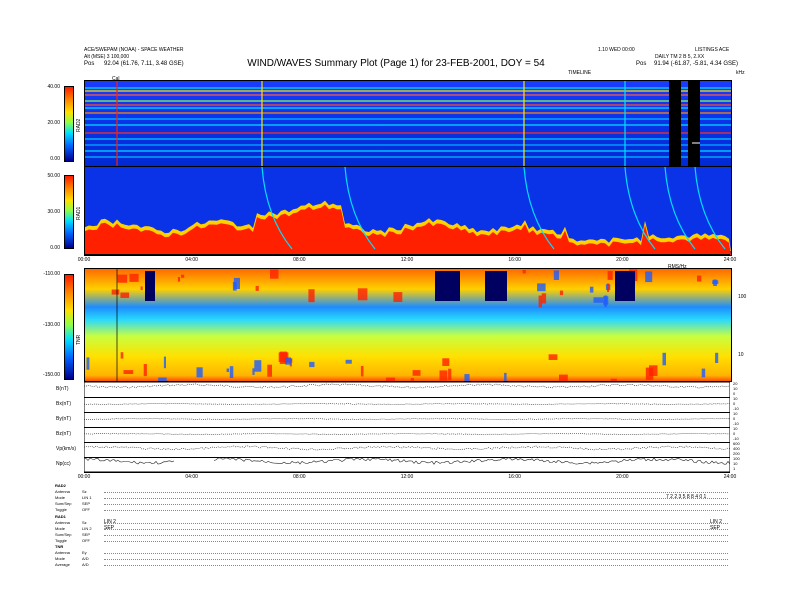  What do you see at coordinates (85, 558) in the screenshot?
I see `info-value: A/D` at bounding box center [85, 558].